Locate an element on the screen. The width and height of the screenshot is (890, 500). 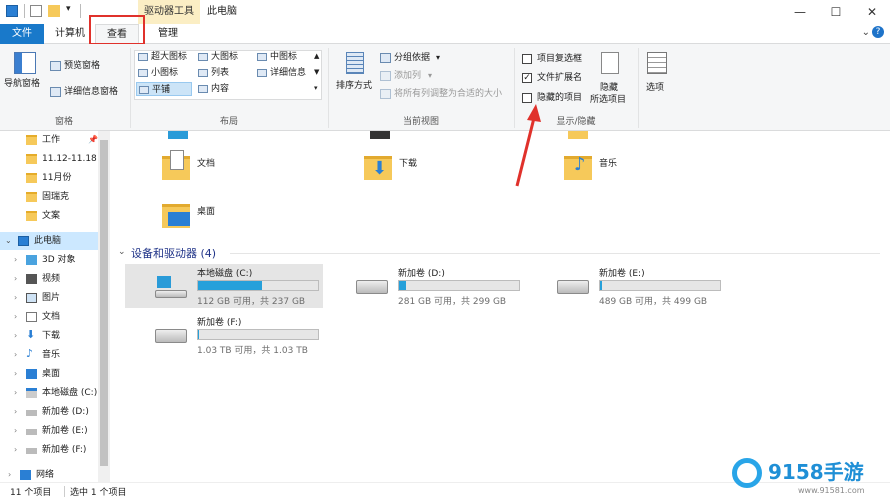
folder-documents: 文档 is located at coordinates (235, 170).